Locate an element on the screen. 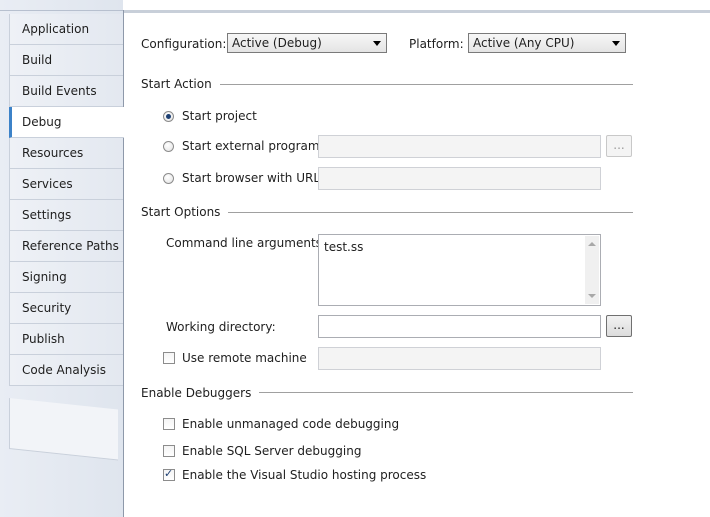  sql-debugging-label: Enable SQL Server debugging is located at coordinates (271, 451).